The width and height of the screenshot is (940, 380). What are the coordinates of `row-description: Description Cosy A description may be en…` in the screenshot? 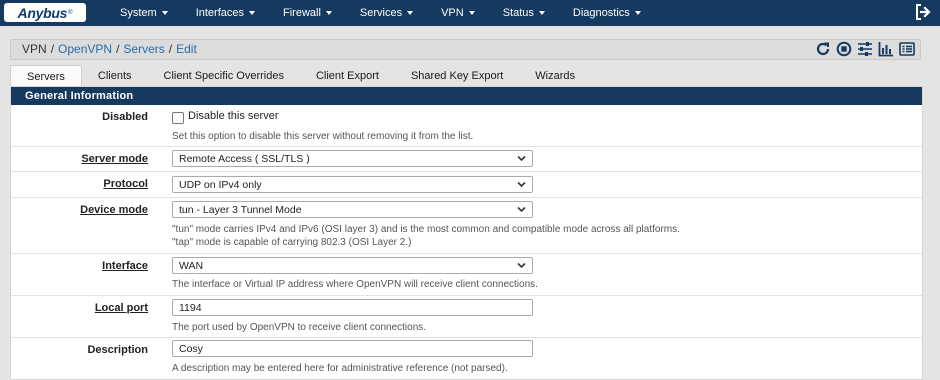 It's located at (466, 358).